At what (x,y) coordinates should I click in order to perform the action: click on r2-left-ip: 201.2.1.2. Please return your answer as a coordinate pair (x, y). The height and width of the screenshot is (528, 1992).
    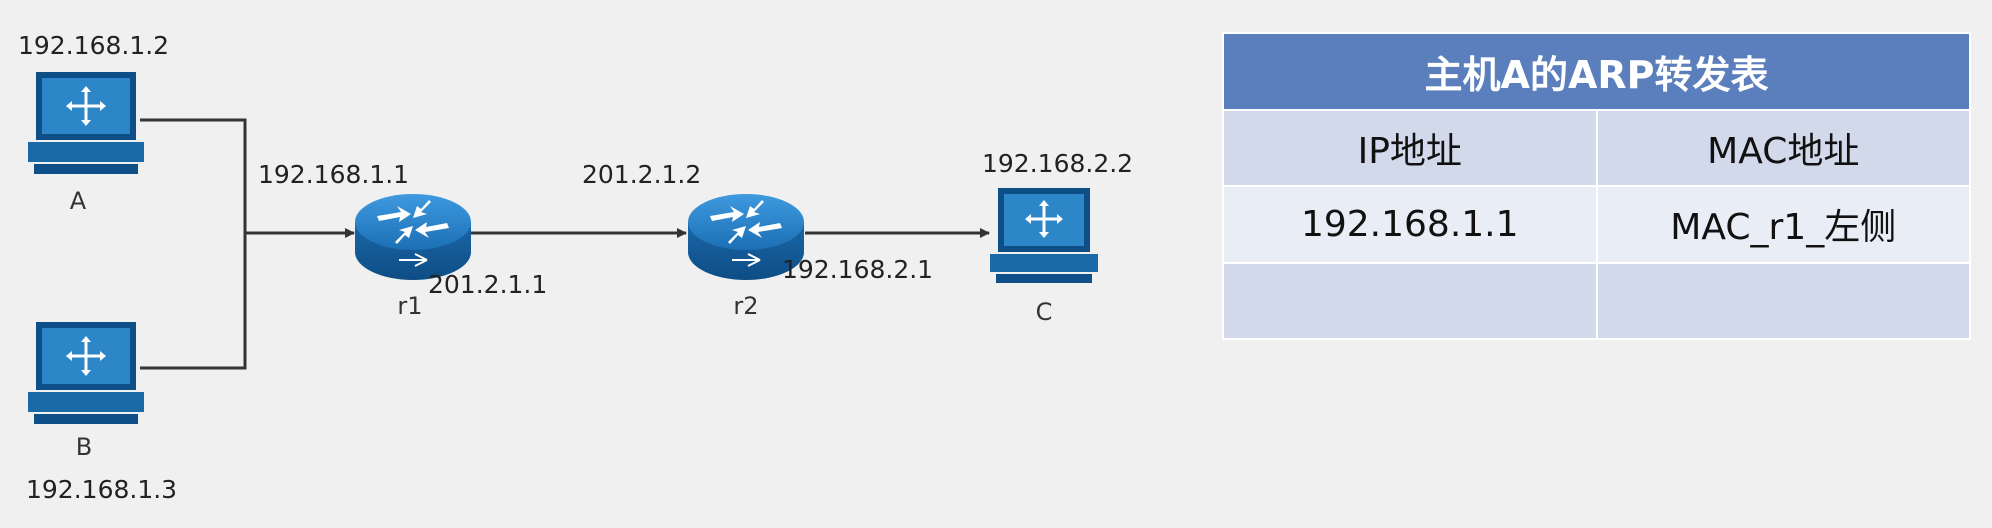
    Looking at the image, I should click on (641, 174).